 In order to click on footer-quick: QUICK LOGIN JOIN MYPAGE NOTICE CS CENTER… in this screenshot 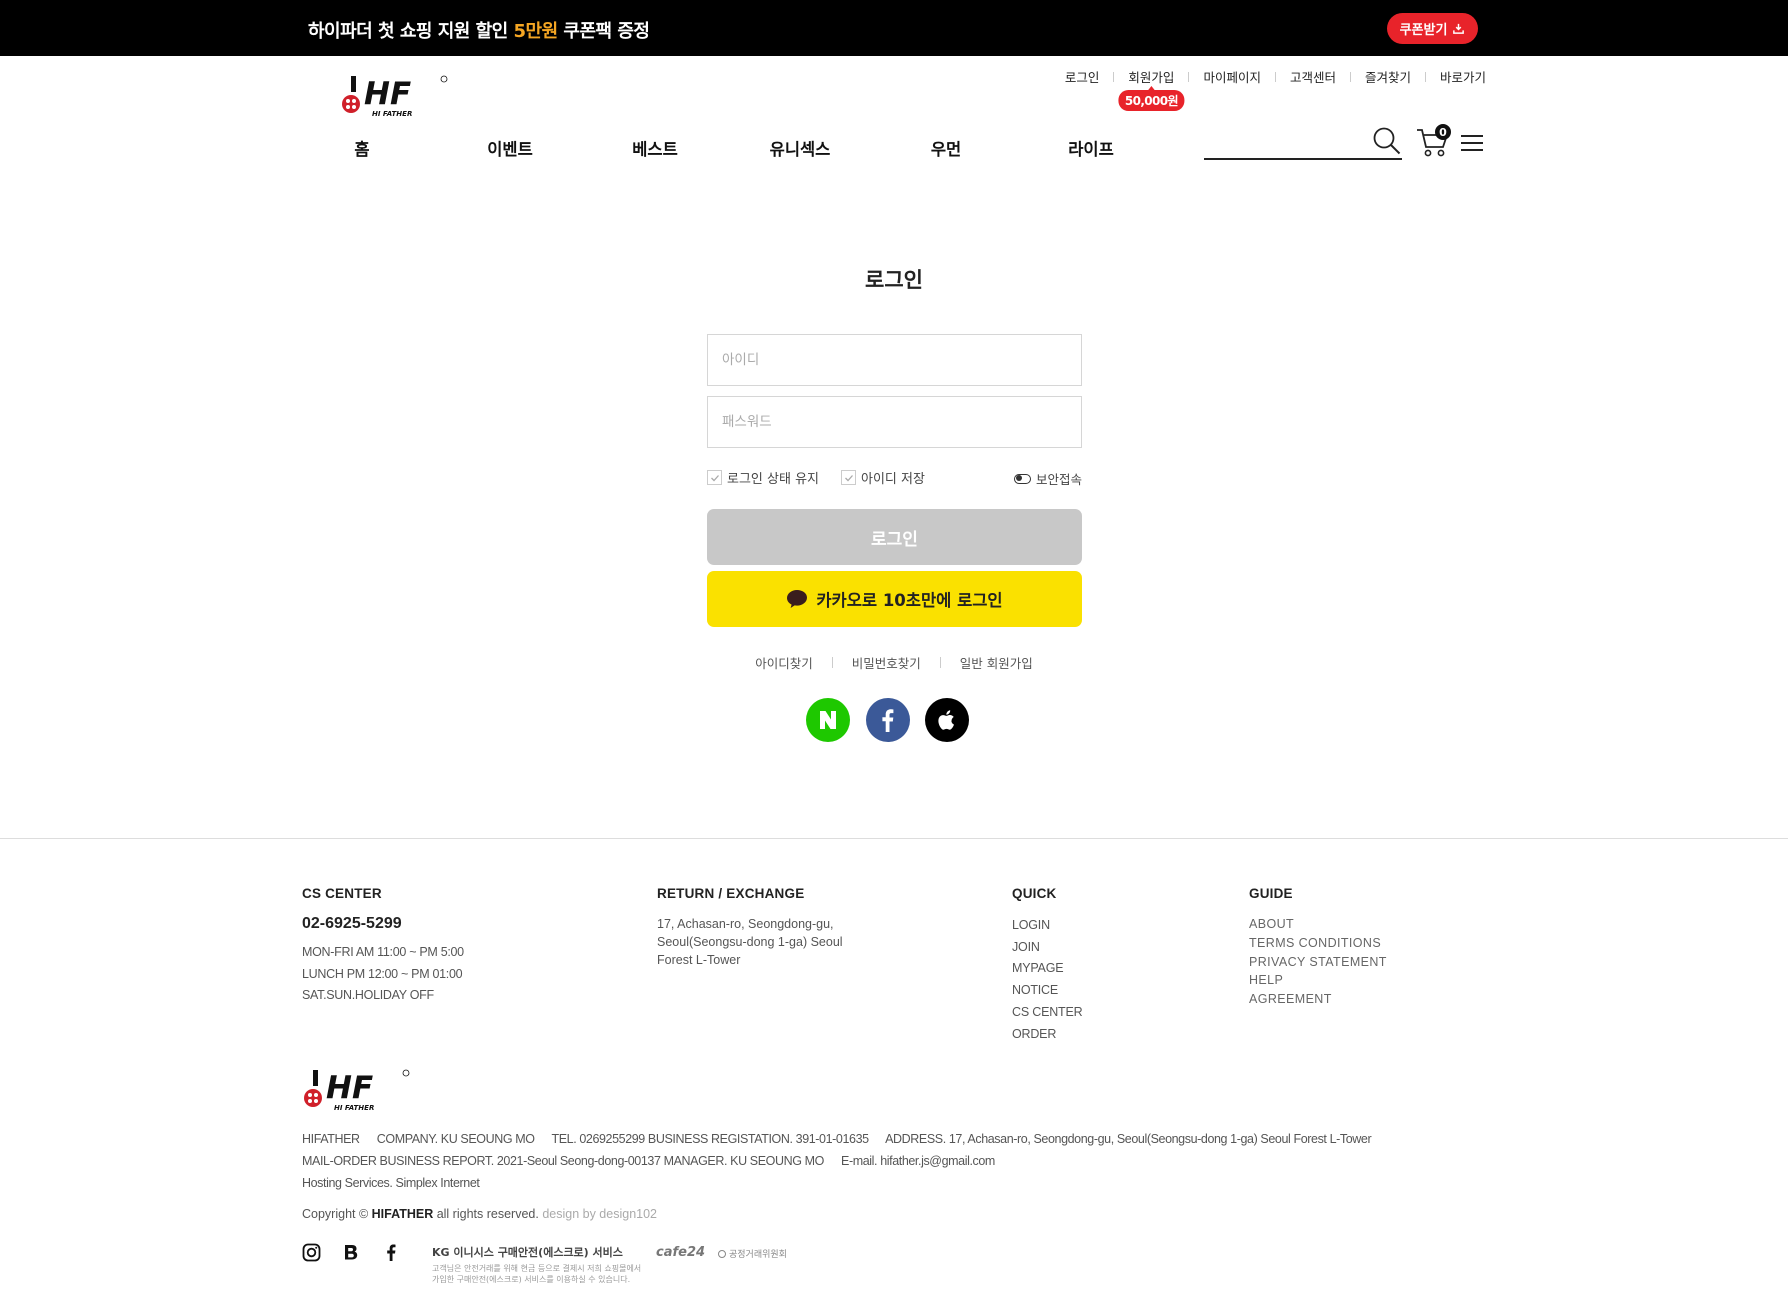, I will do `click(1047, 966)`.